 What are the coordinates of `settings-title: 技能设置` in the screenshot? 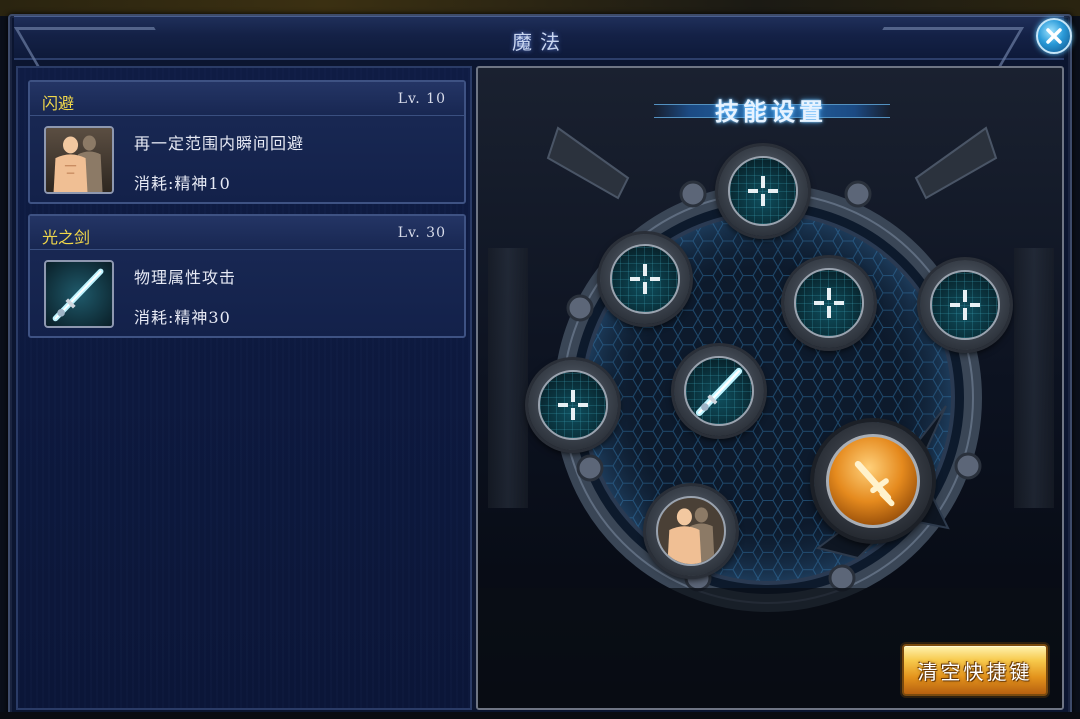 It's located at (771, 111).